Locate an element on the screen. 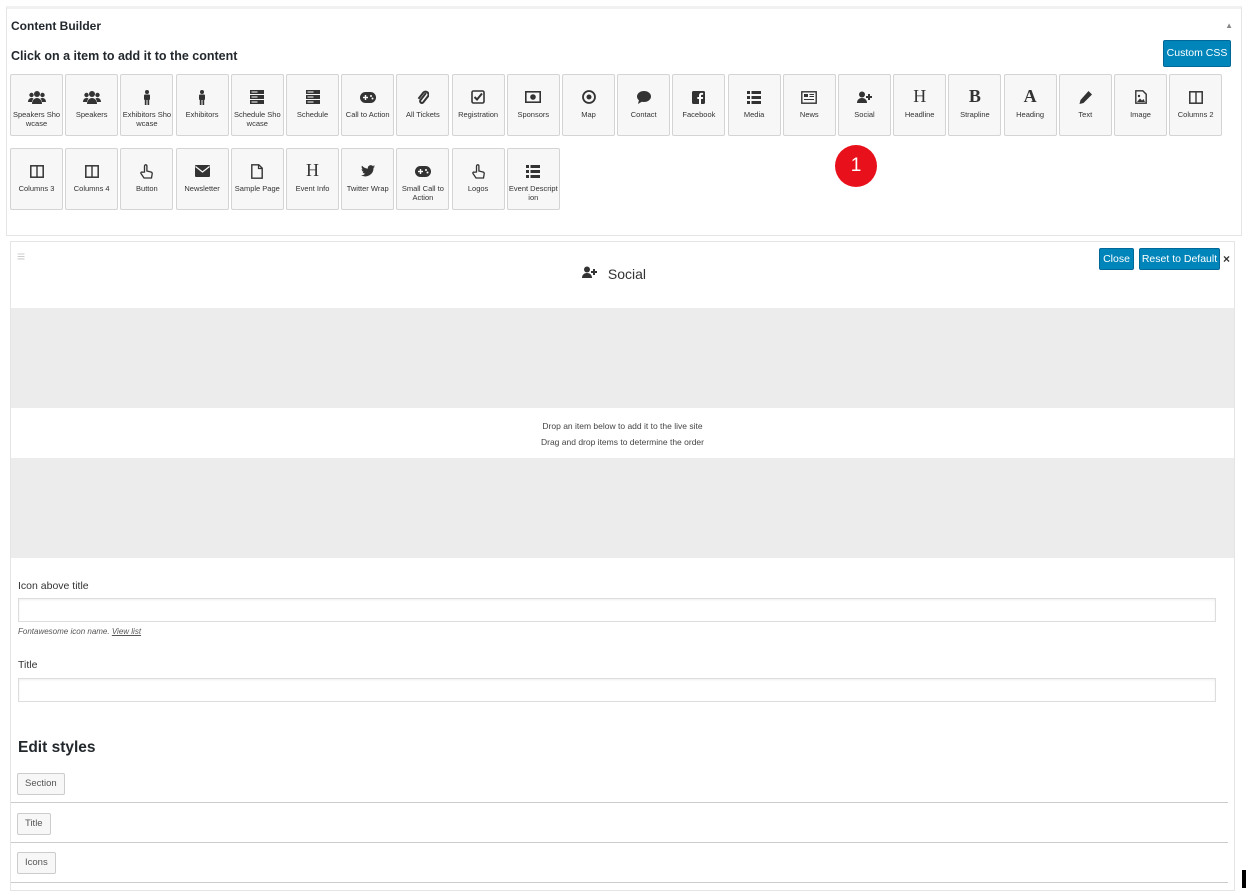 This screenshot has height=895, width=1248. module-tile-call-to-action: Call to Action is located at coordinates (368, 105).